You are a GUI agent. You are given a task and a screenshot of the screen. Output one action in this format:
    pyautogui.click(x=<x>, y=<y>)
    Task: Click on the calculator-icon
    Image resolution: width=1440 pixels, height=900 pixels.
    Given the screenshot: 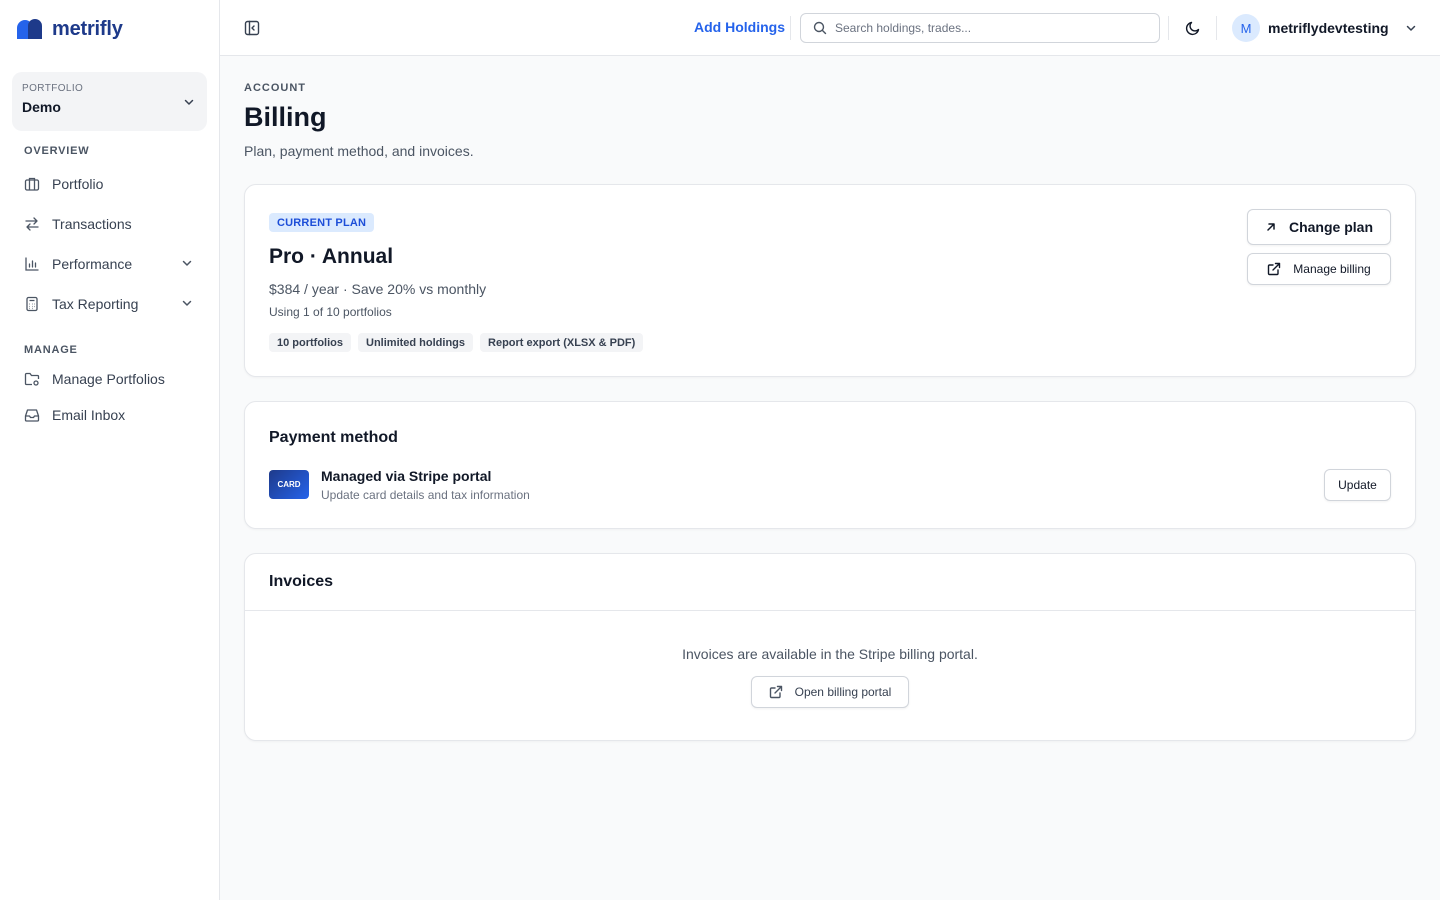 What is the action you would take?
    pyautogui.click(x=32, y=304)
    